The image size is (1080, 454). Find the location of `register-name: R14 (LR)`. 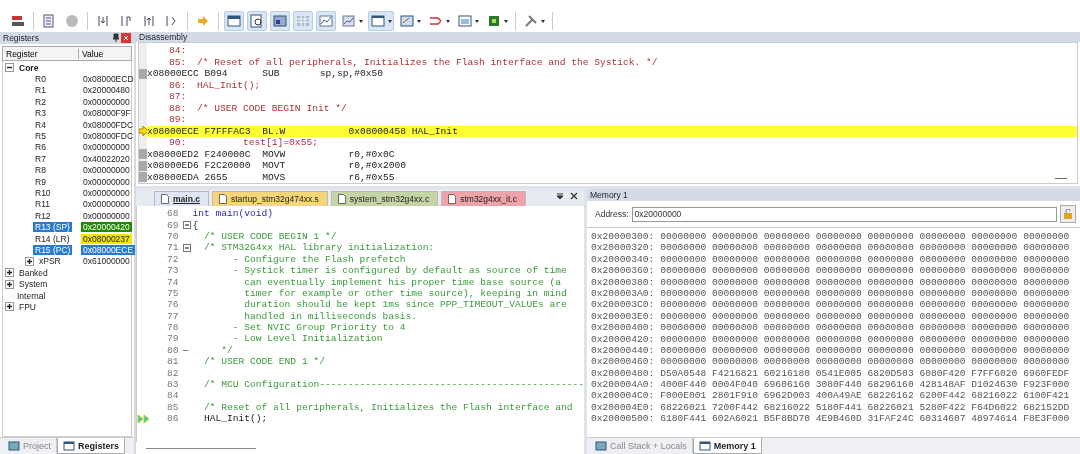

register-name: R14 (LR) is located at coordinates (52, 238).